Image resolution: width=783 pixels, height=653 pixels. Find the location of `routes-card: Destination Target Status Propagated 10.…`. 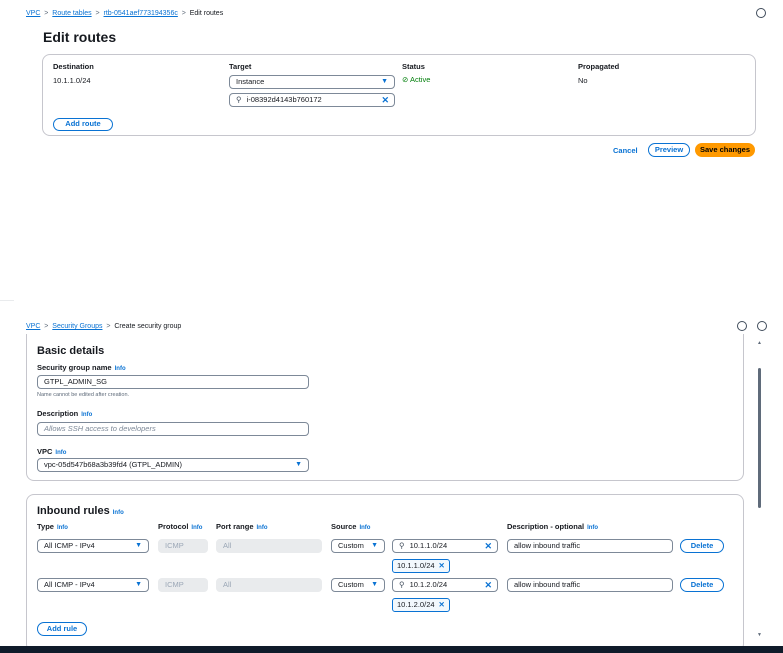

routes-card: Destination Target Status Propagated 10.… is located at coordinates (399, 95).